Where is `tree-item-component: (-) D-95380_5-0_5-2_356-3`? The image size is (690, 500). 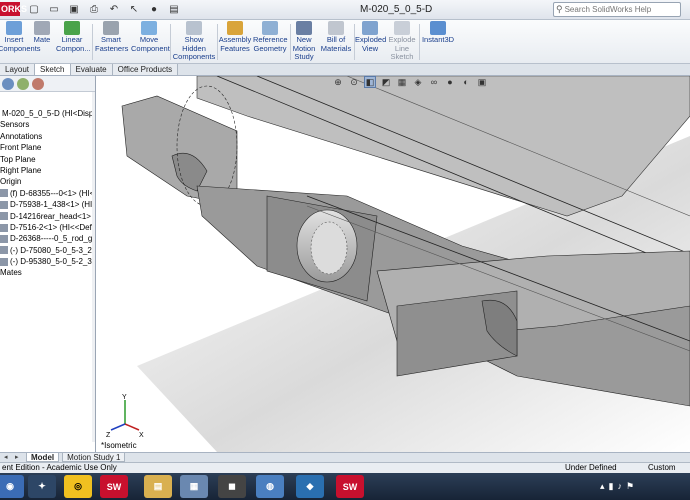 tree-item-component: (-) D-95380_5-0_5-2_356-3 is located at coordinates (47, 261).